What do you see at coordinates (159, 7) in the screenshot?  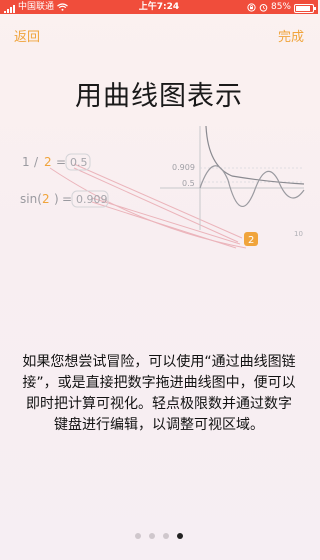 I see `status-bar: 中国联通 上午7:24 85%` at bounding box center [159, 7].